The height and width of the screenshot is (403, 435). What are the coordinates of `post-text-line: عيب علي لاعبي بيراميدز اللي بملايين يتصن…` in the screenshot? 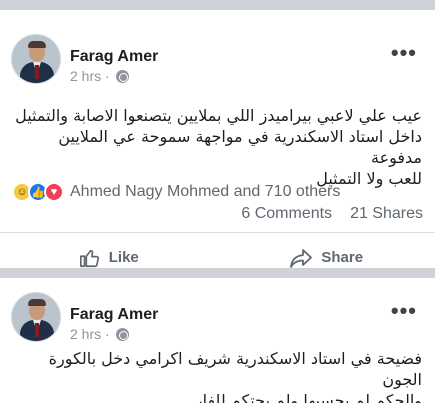 It's located at (218, 115).